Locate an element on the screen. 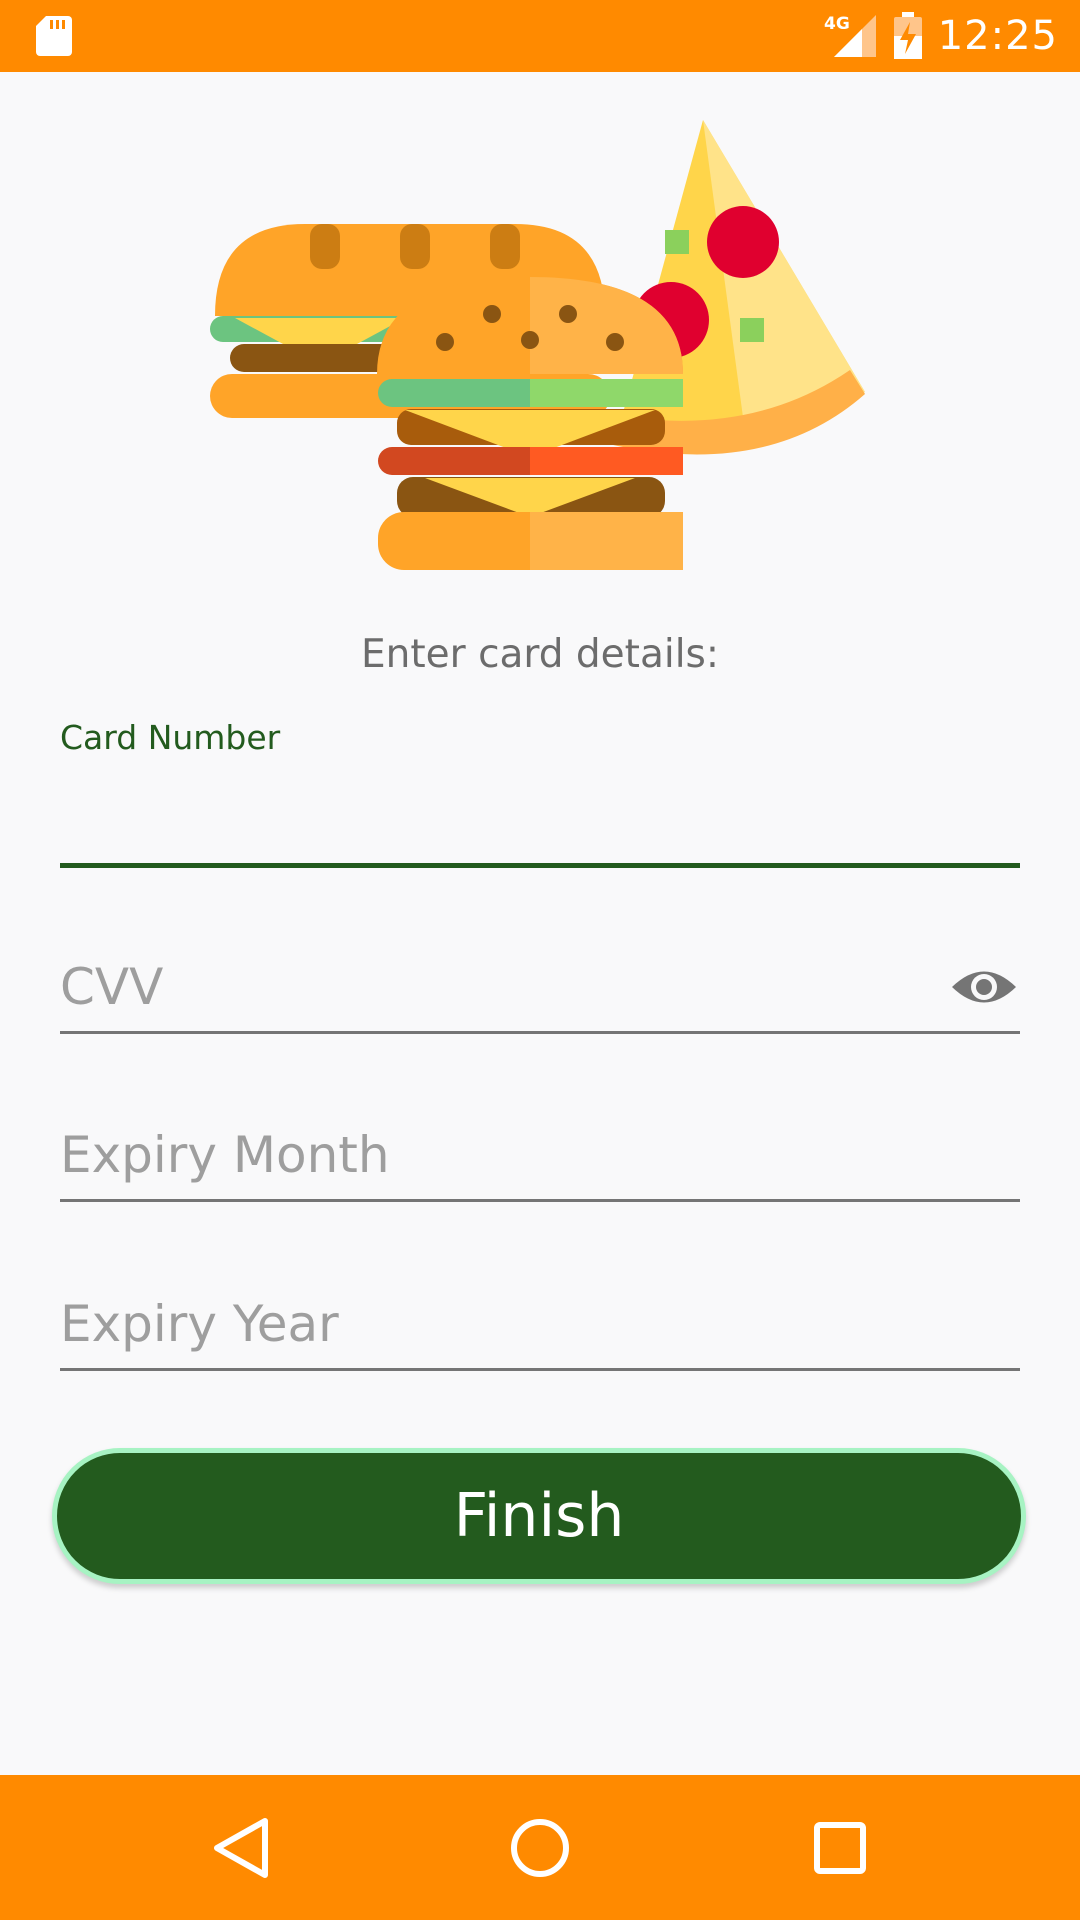 The image size is (1080, 1920). recents-icon is located at coordinates (840, 1848).